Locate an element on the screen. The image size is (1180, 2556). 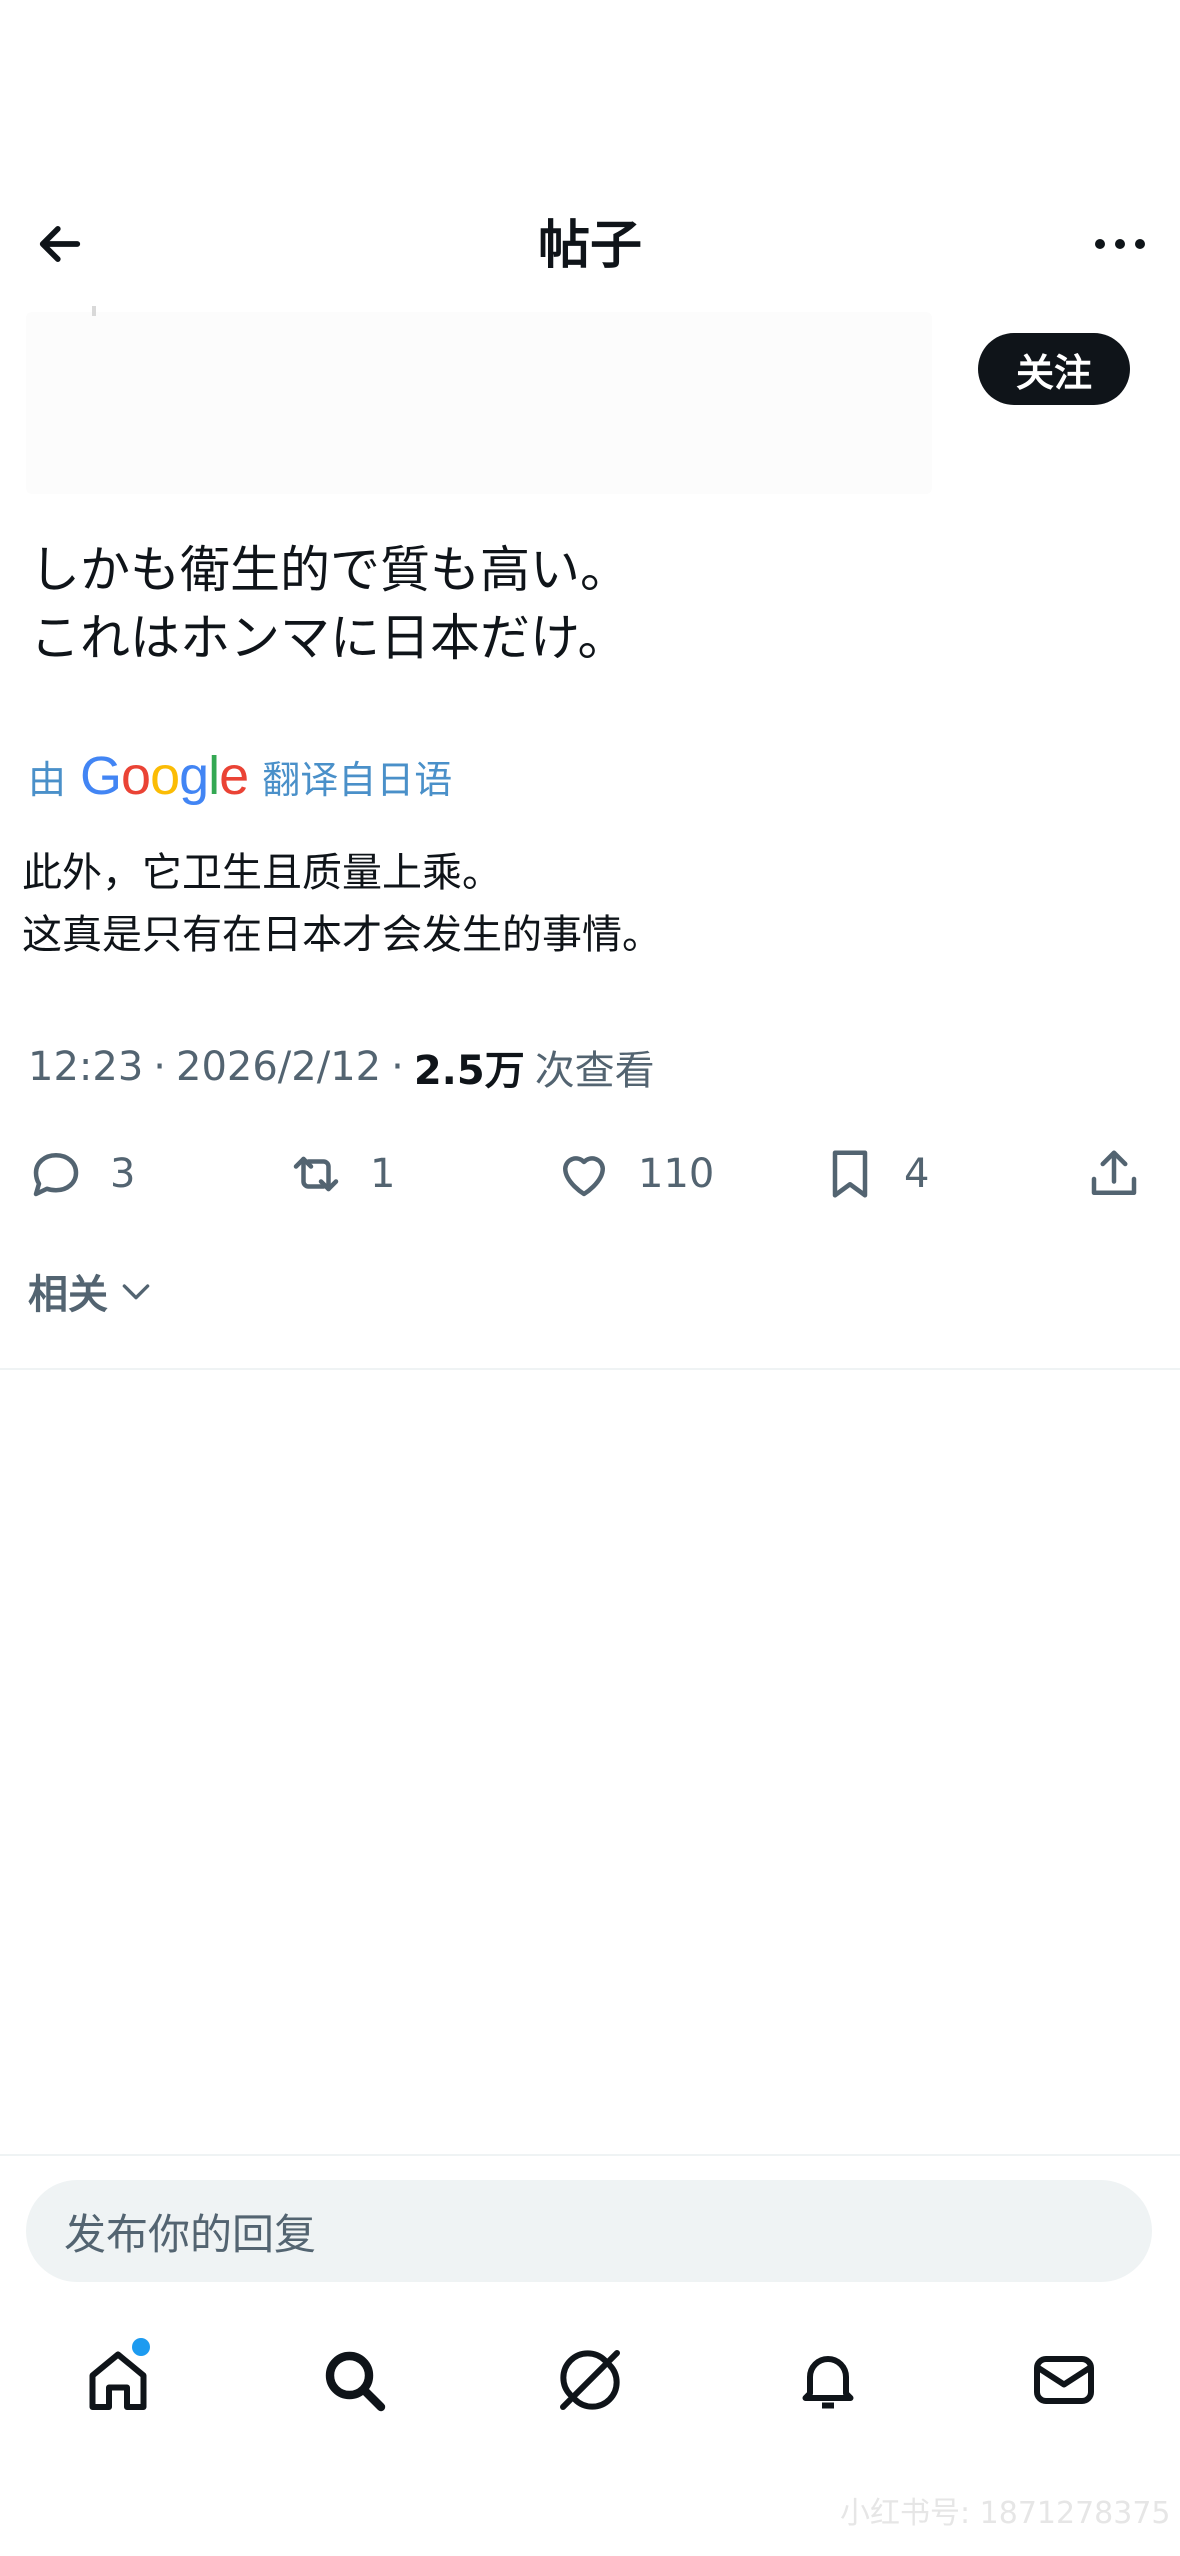
post-meta: 12:23 · 2026/2/12 · 2.5万 次查看 is located at coordinates (341, 1067).